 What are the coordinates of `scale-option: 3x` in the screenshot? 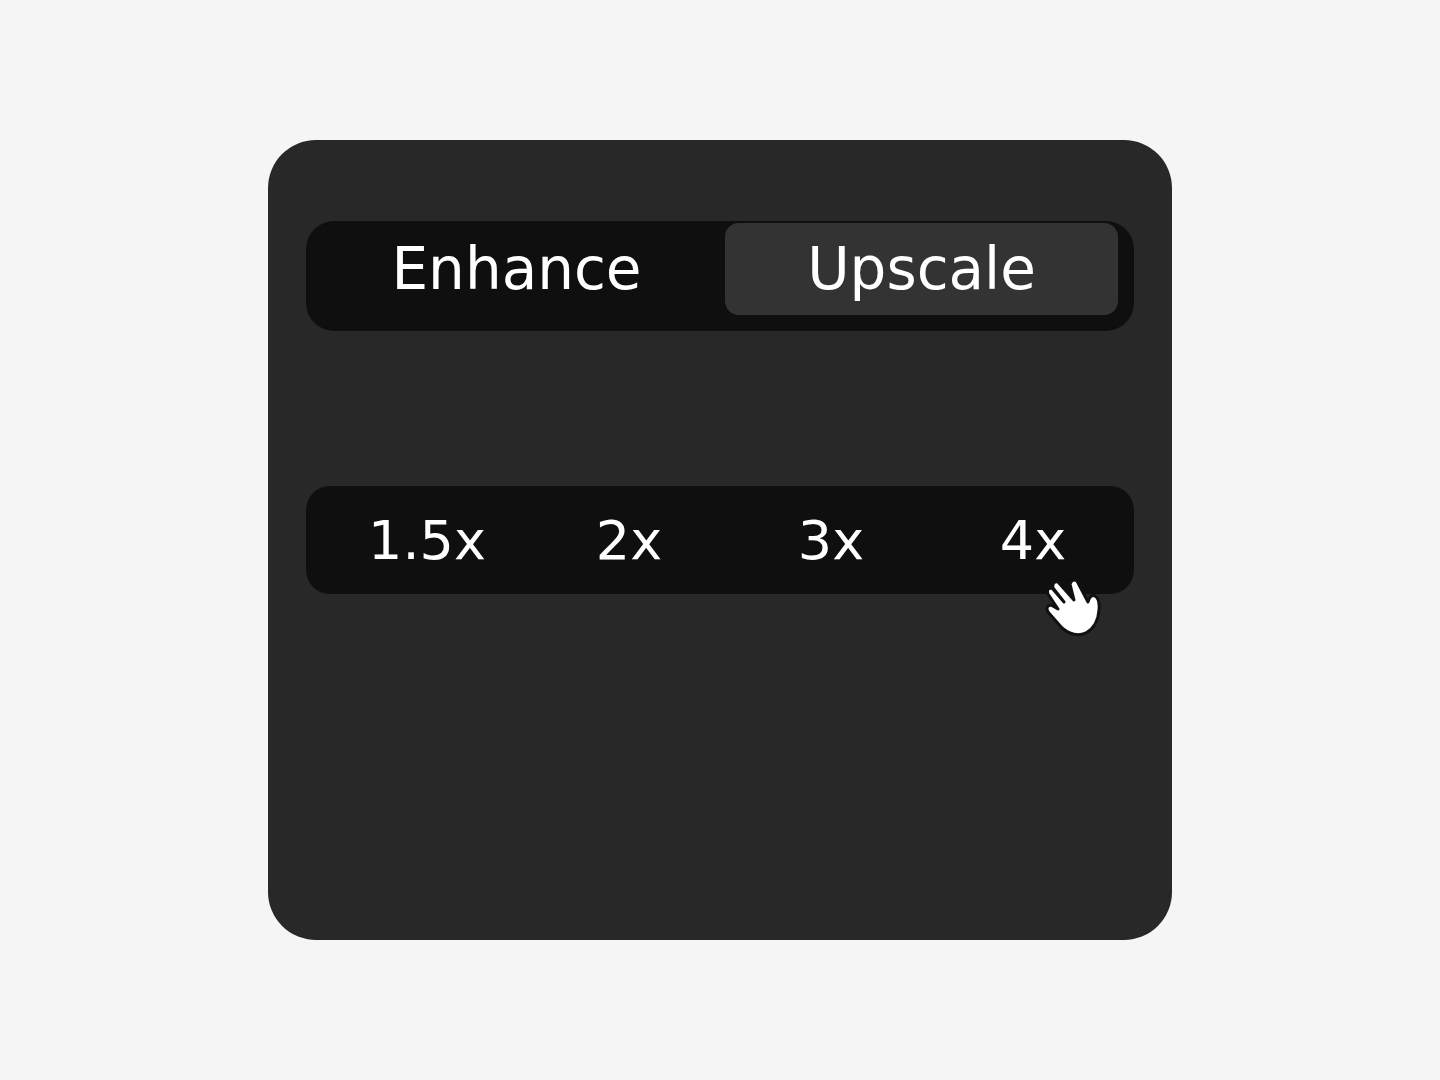 It's located at (831, 540).